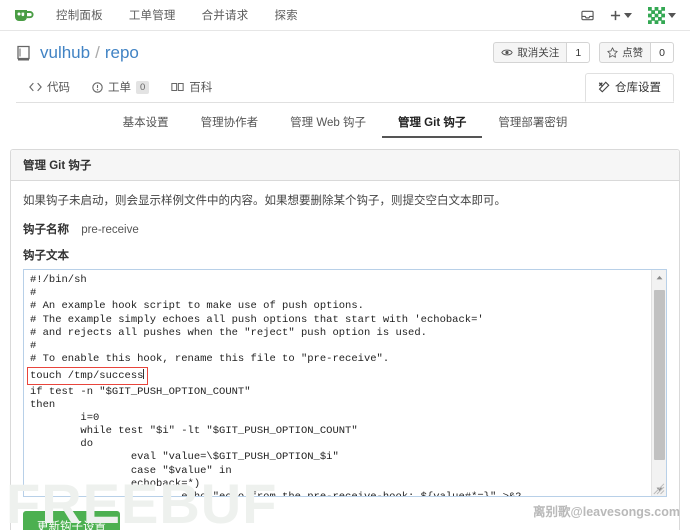  I want to click on repo-name-link: repo, so click(122, 53).